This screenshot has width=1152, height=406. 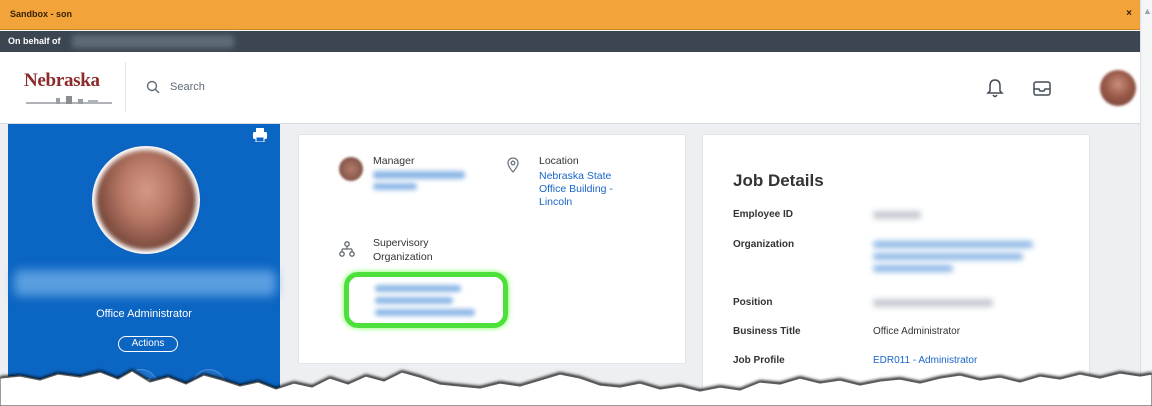 I want to click on highlight-annotation, so click(x=426, y=300).